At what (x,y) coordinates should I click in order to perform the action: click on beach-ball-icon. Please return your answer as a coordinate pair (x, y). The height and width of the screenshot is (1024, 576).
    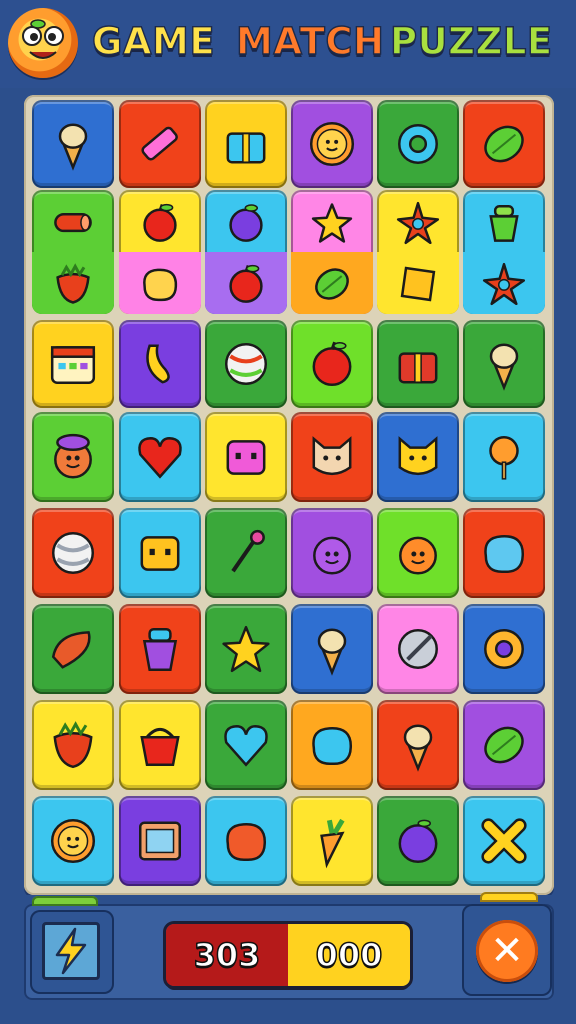
    Looking at the image, I should click on (73, 555).